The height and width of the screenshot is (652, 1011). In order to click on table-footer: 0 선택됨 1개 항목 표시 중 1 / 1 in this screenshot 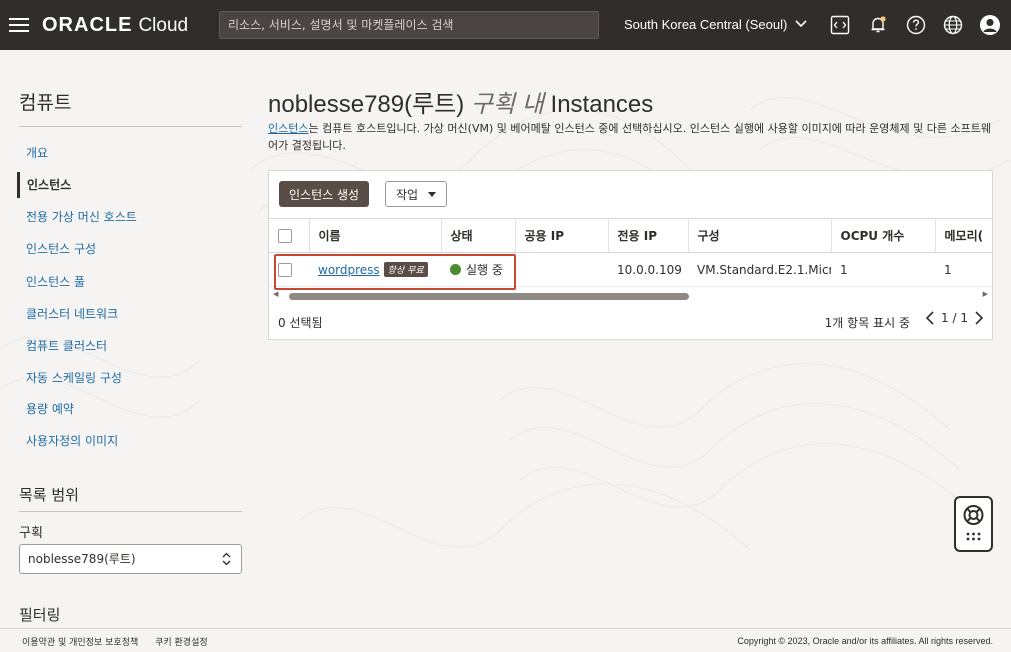, I will do `click(630, 322)`.